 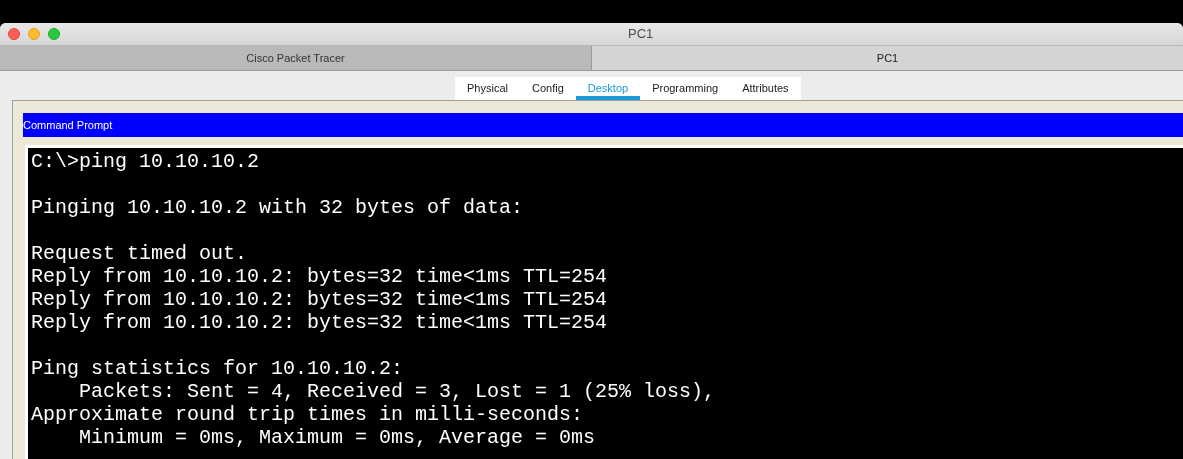 I want to click on window-tab: PC1, so click(x=887, y=58).